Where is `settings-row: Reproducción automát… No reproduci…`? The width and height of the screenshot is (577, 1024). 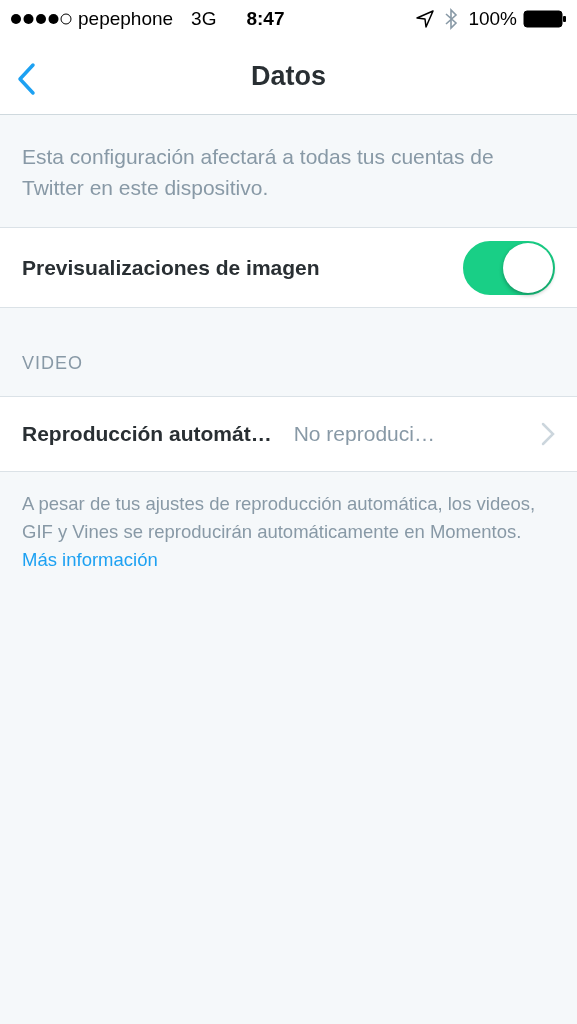 settings-row: Reproducción automát… No reproduci… is located at coordinates (288, 434).